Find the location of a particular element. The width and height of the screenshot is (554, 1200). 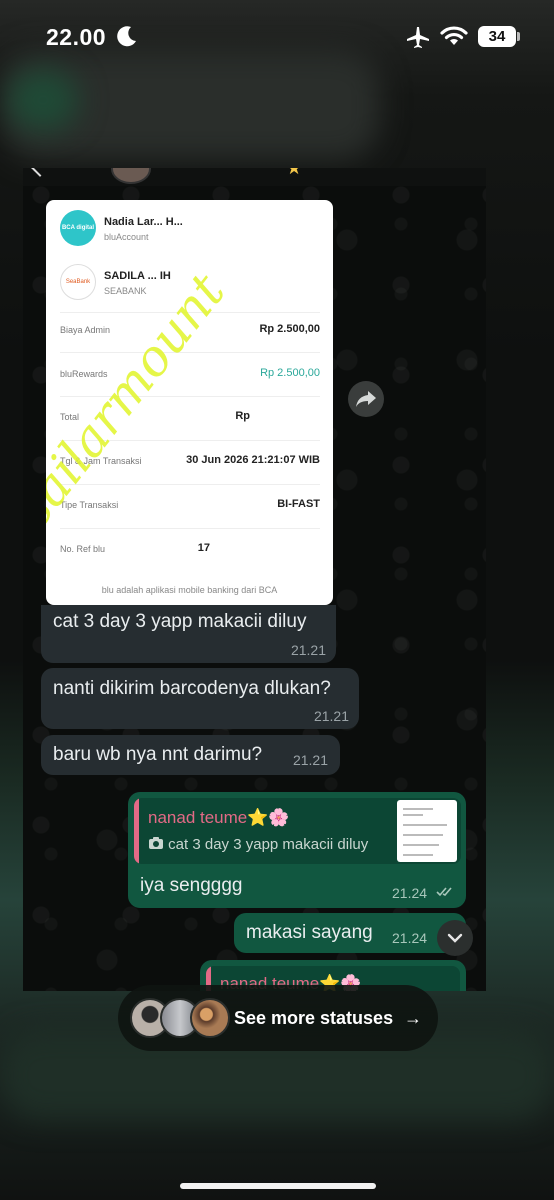

row-value: 30 Jun 2026 21:21:07 WIB is located at coordinates (253, 460).